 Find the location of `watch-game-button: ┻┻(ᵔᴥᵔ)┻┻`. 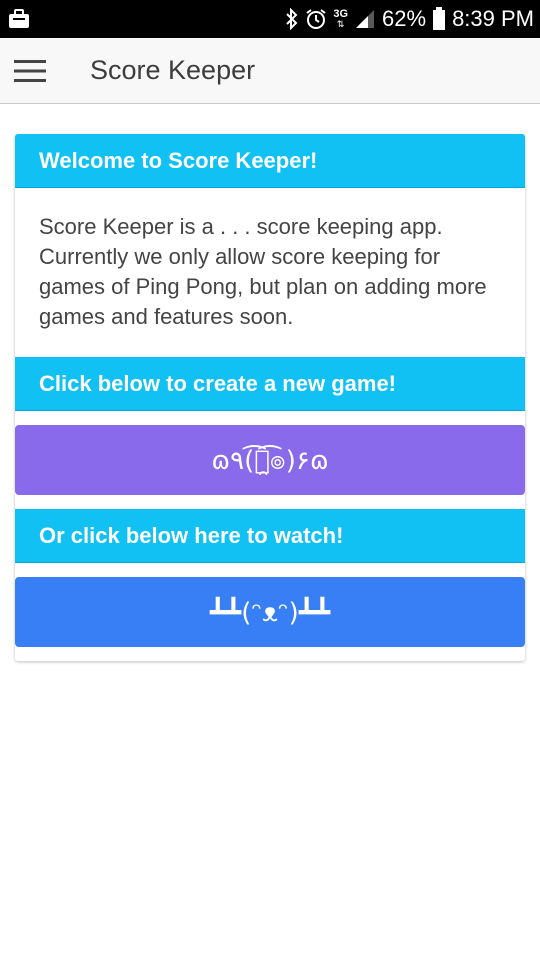

watch-game-button: ┻┻(ᵔᴥᵔ)┻┻ is located at coordinates (270, 612).